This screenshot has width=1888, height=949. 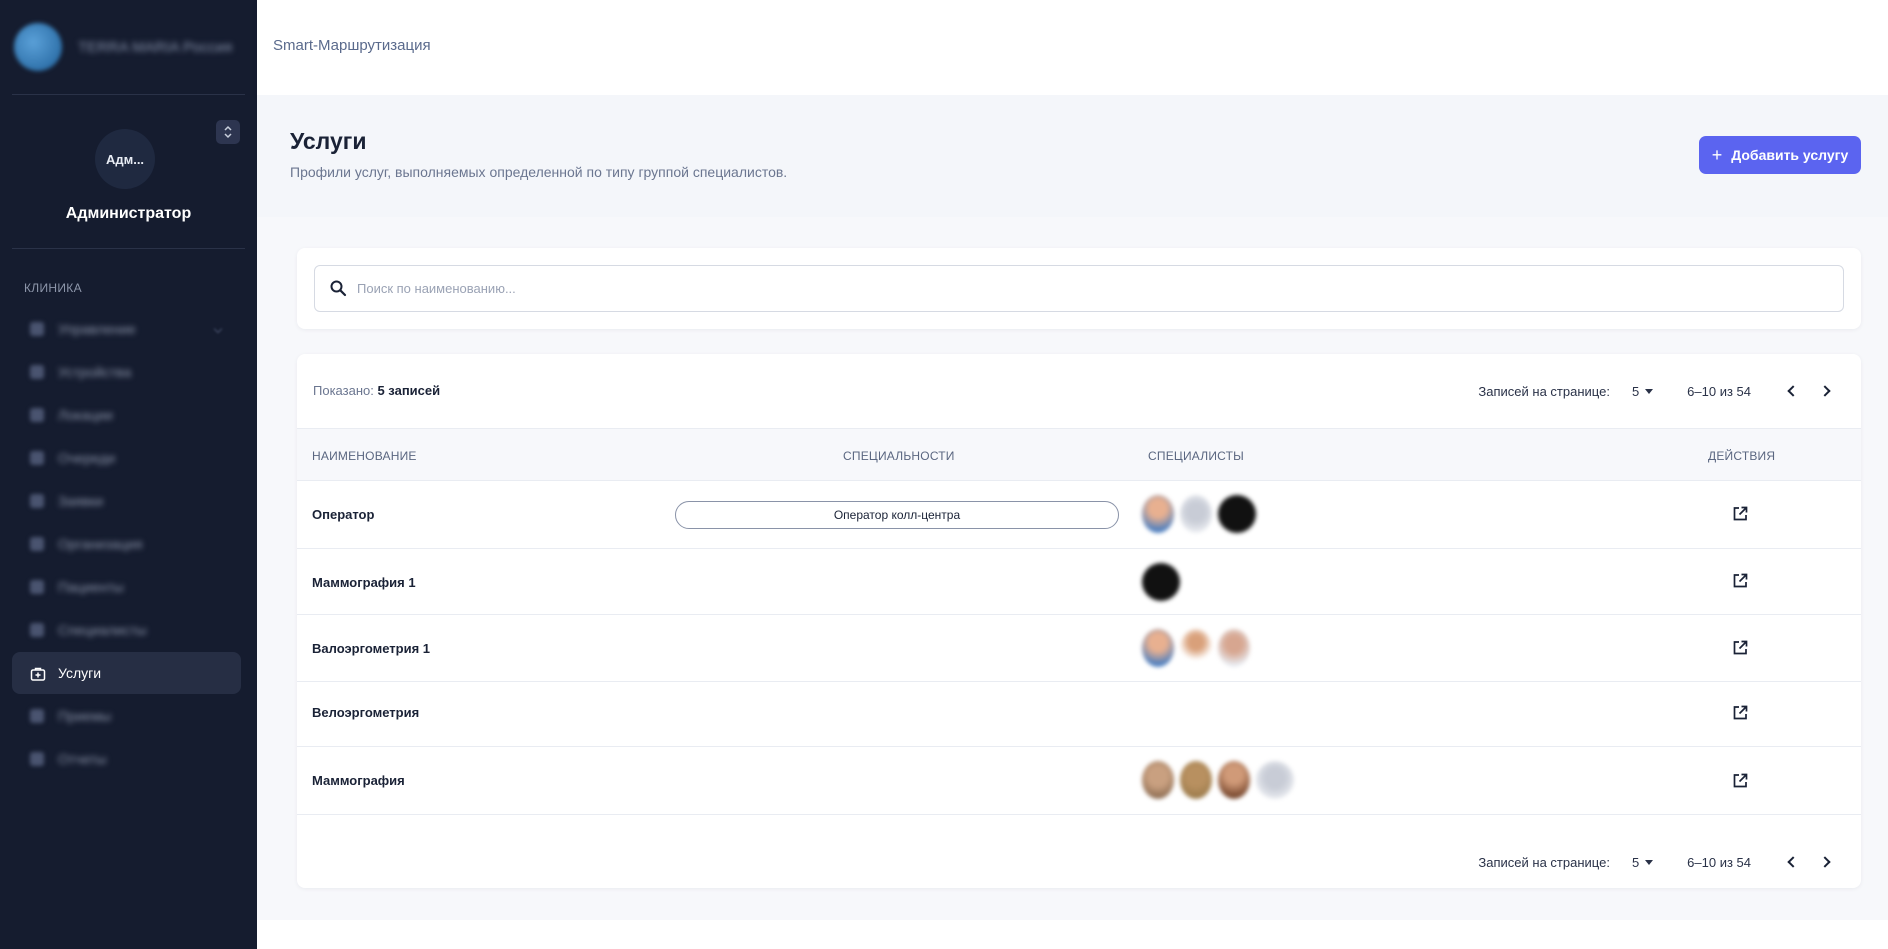 What do you see at coordinates (1780, 155) in the screenshot?
I see `add-service-button: + Добавить услугу` at bounding box center [1780, 155].